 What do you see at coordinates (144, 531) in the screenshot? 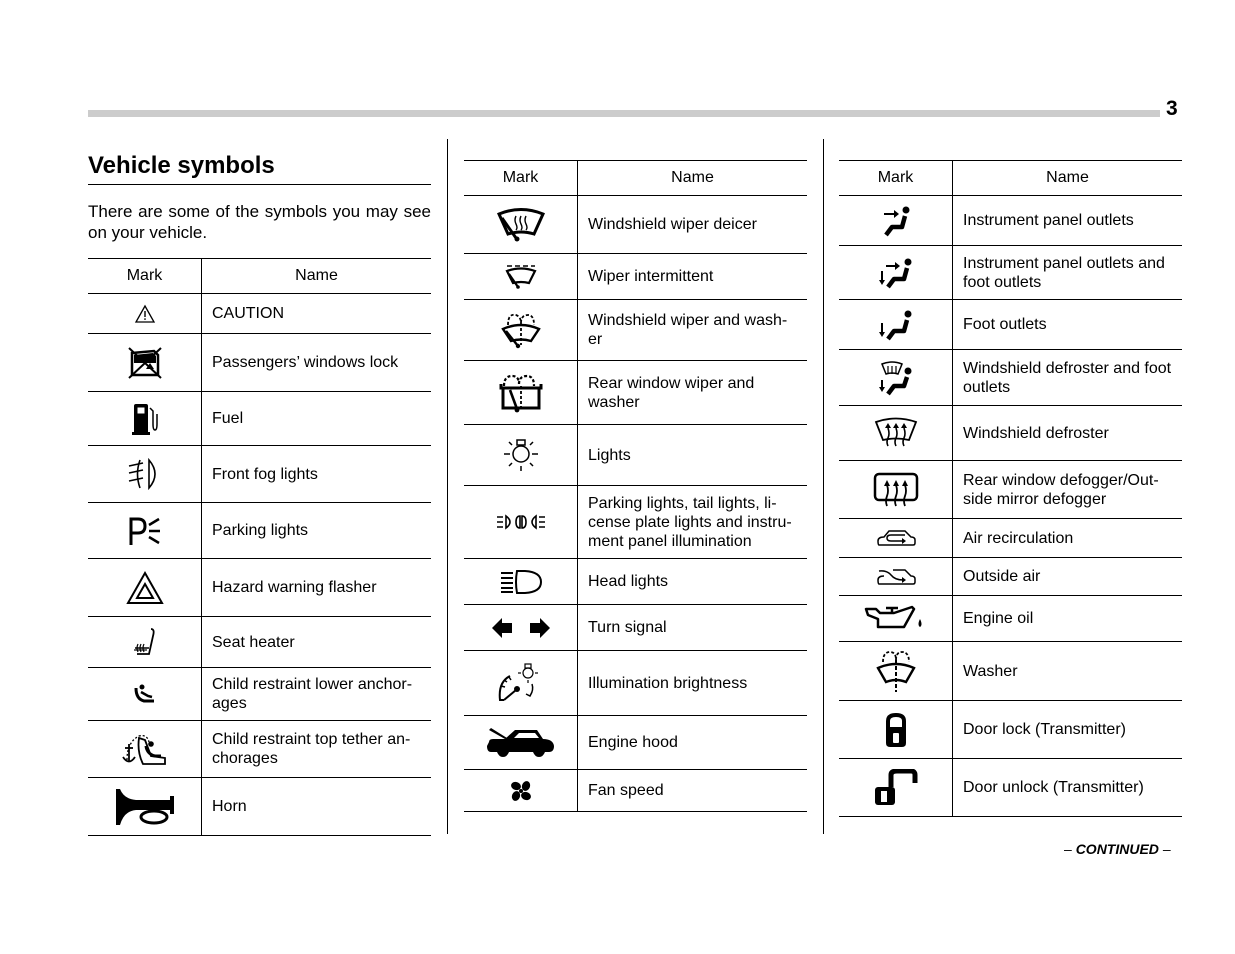
I see `parking-lights-icon` at bounding box center [144, 531].